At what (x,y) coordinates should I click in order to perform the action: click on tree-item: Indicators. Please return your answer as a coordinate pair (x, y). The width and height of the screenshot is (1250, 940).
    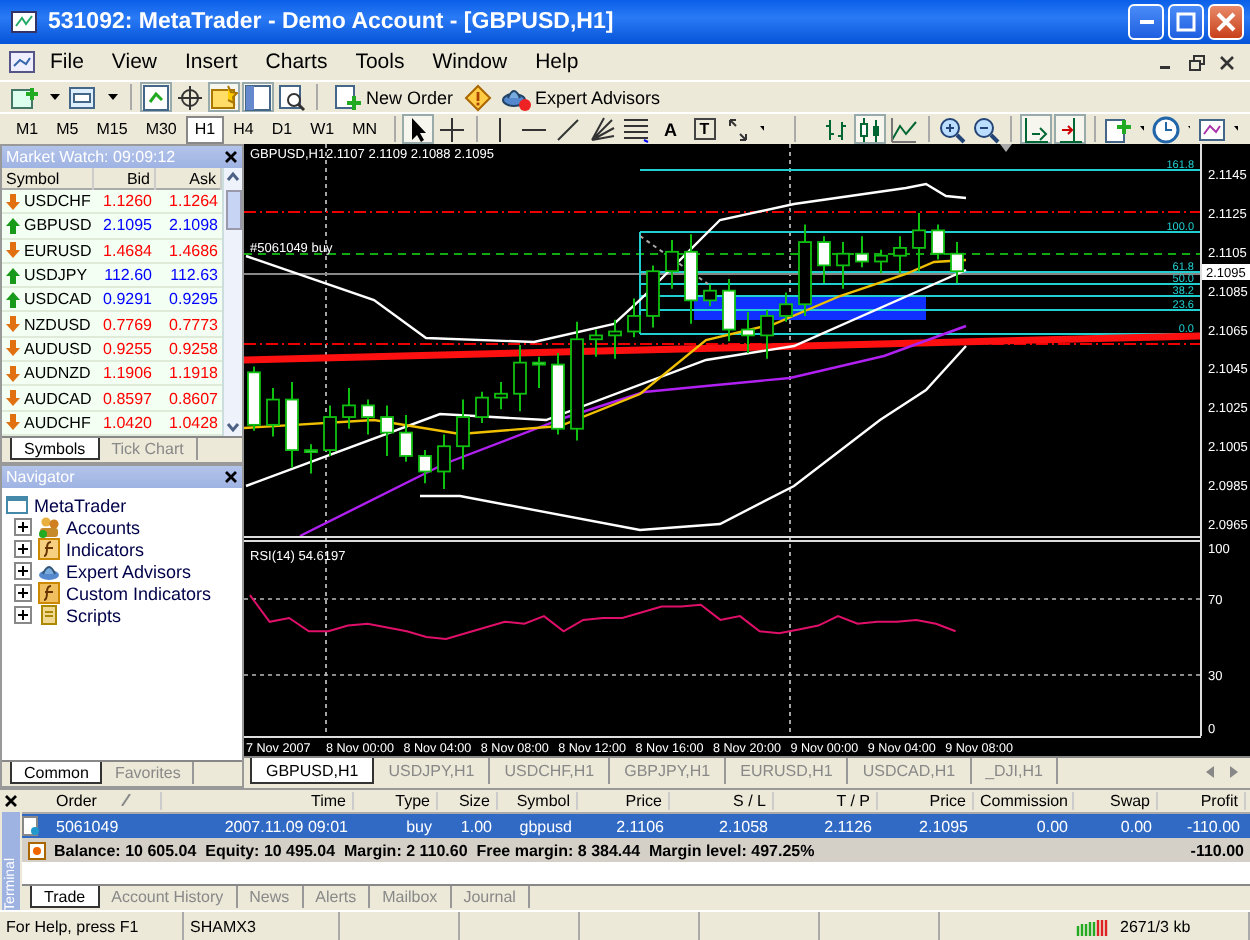
    Looking at the image, I should click on (105, 549).